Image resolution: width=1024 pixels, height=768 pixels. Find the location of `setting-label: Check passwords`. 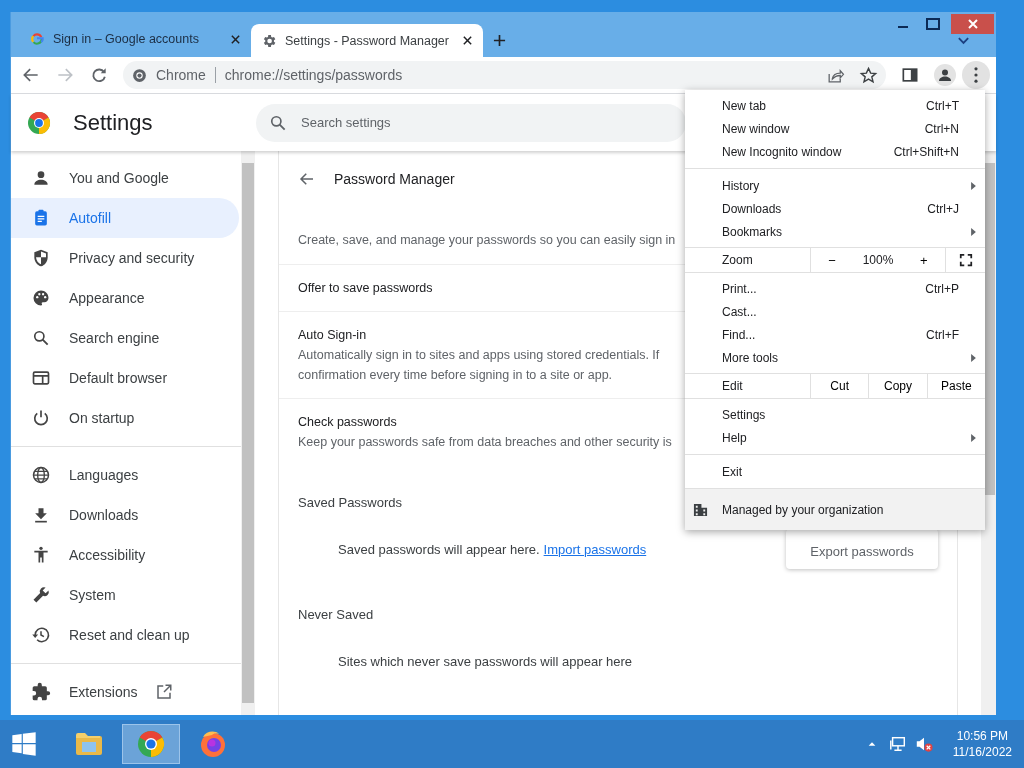

setting-label: Check passwords is located at coordinates (347, 422).